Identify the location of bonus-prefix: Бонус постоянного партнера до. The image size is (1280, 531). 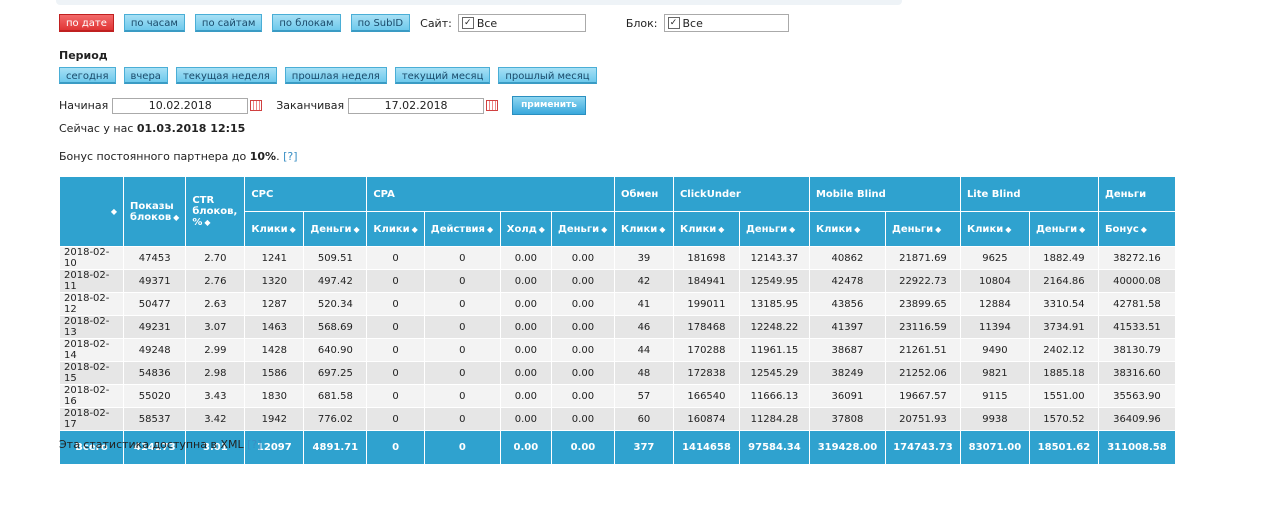
(153, 156).